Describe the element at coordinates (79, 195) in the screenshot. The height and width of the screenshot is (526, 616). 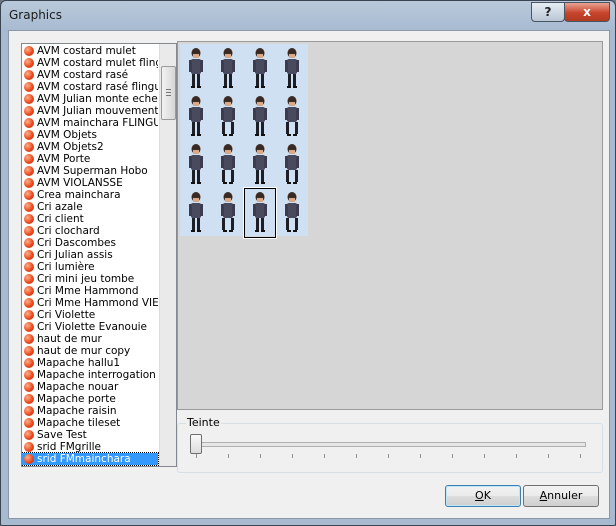
I see `list-item-label: Crea mainchara` at that location.